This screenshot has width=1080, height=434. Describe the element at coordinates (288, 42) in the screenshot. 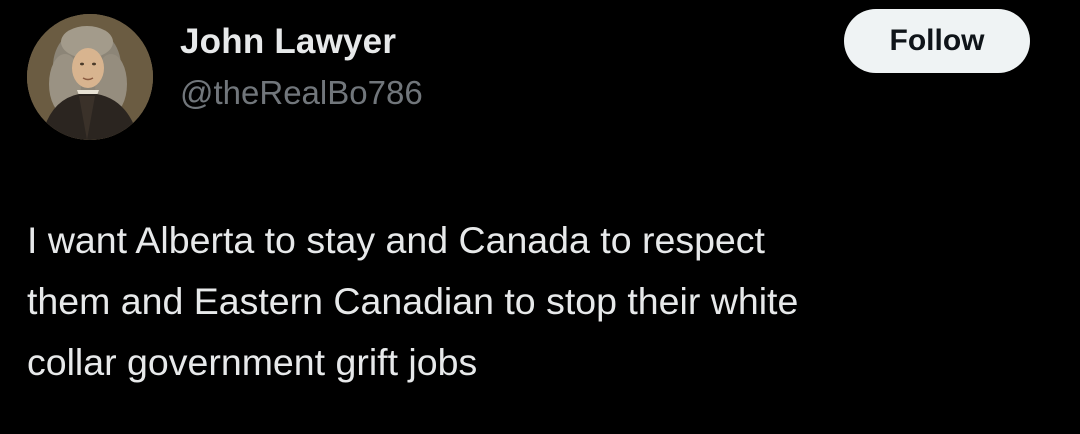

I see `author-display-name: John Lawyer` at that location.